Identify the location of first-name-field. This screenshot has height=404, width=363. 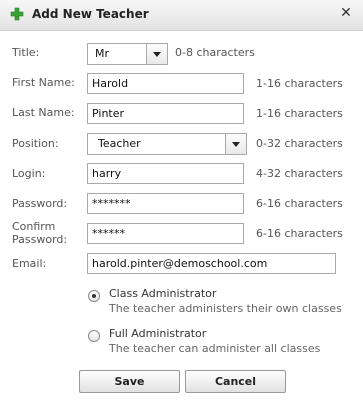
(165, 83).